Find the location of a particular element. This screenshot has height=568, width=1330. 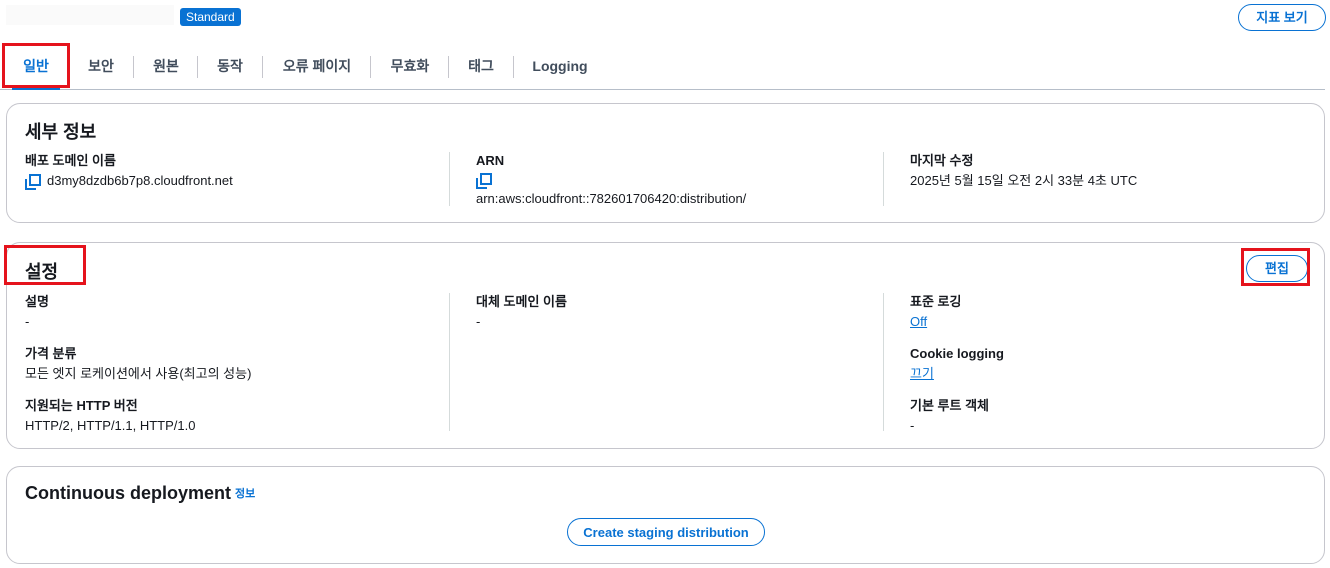

top-bar: Standard 지표 보기 is located at coordinates (665, 20).